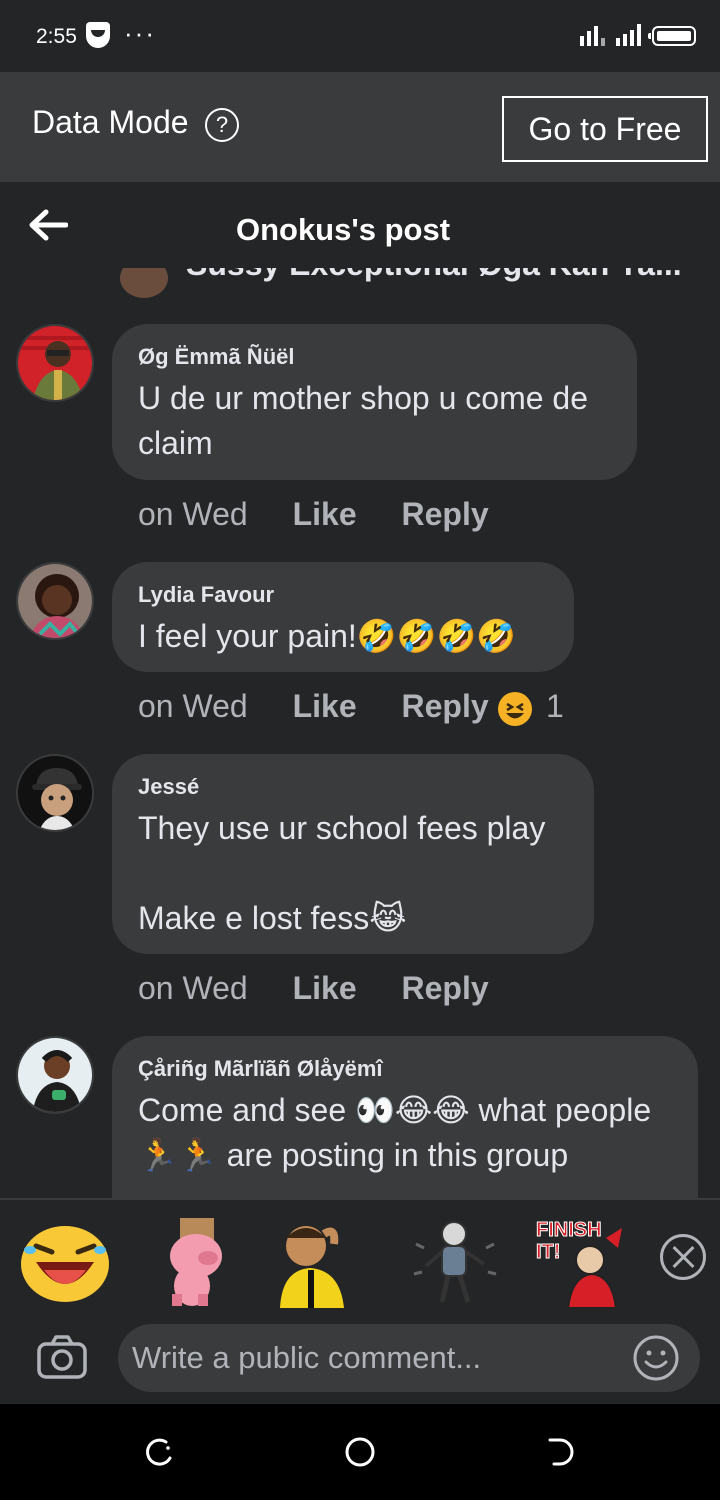 This screenshot has height=1500, width=720. Describe the element at coordinates (672, 36) in the screenshot. I see `battery-icon` at that location.